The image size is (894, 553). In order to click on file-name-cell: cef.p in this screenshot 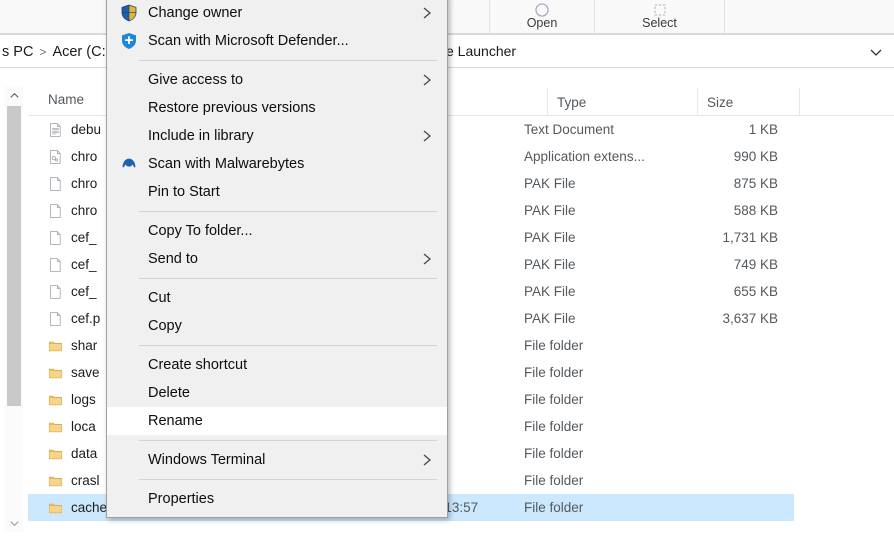, I will do `click(74, 319)`.